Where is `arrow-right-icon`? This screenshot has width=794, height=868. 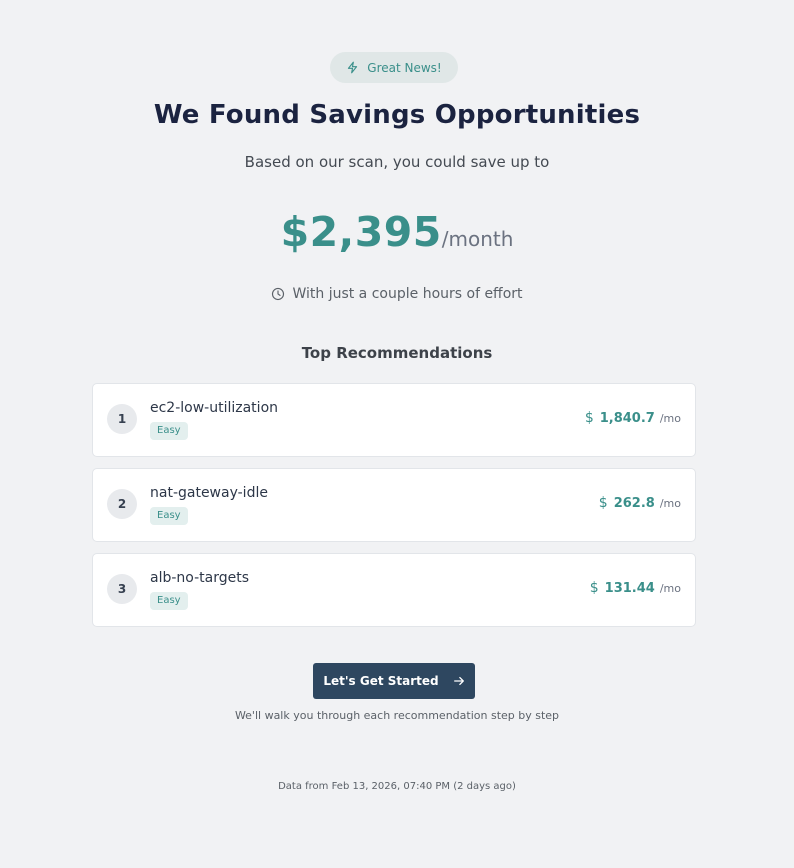
arrow-right-icon is located at coordinates (458, 681).